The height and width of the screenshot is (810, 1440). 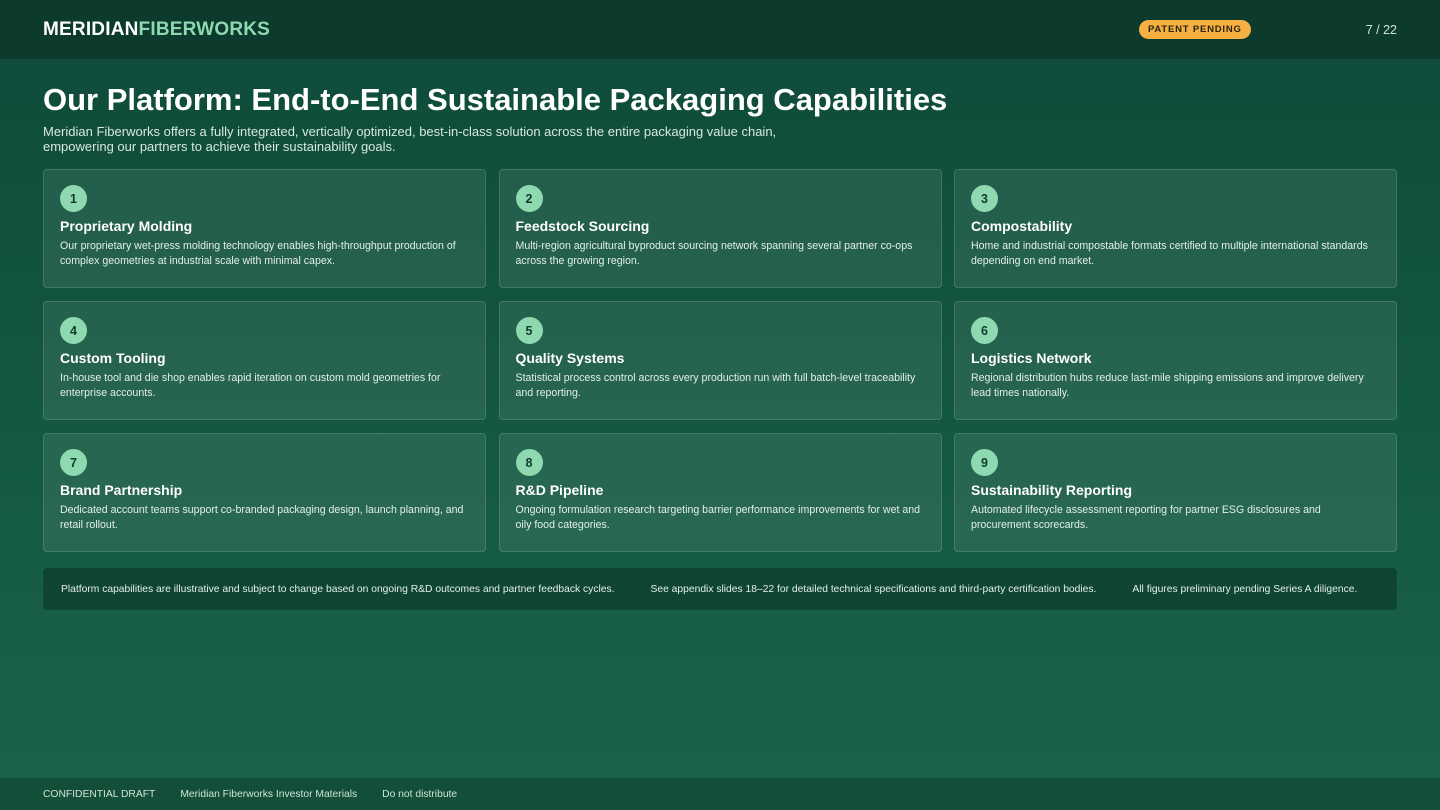 I want to click on card-number-badge: 9, so click(x=984, y=462).